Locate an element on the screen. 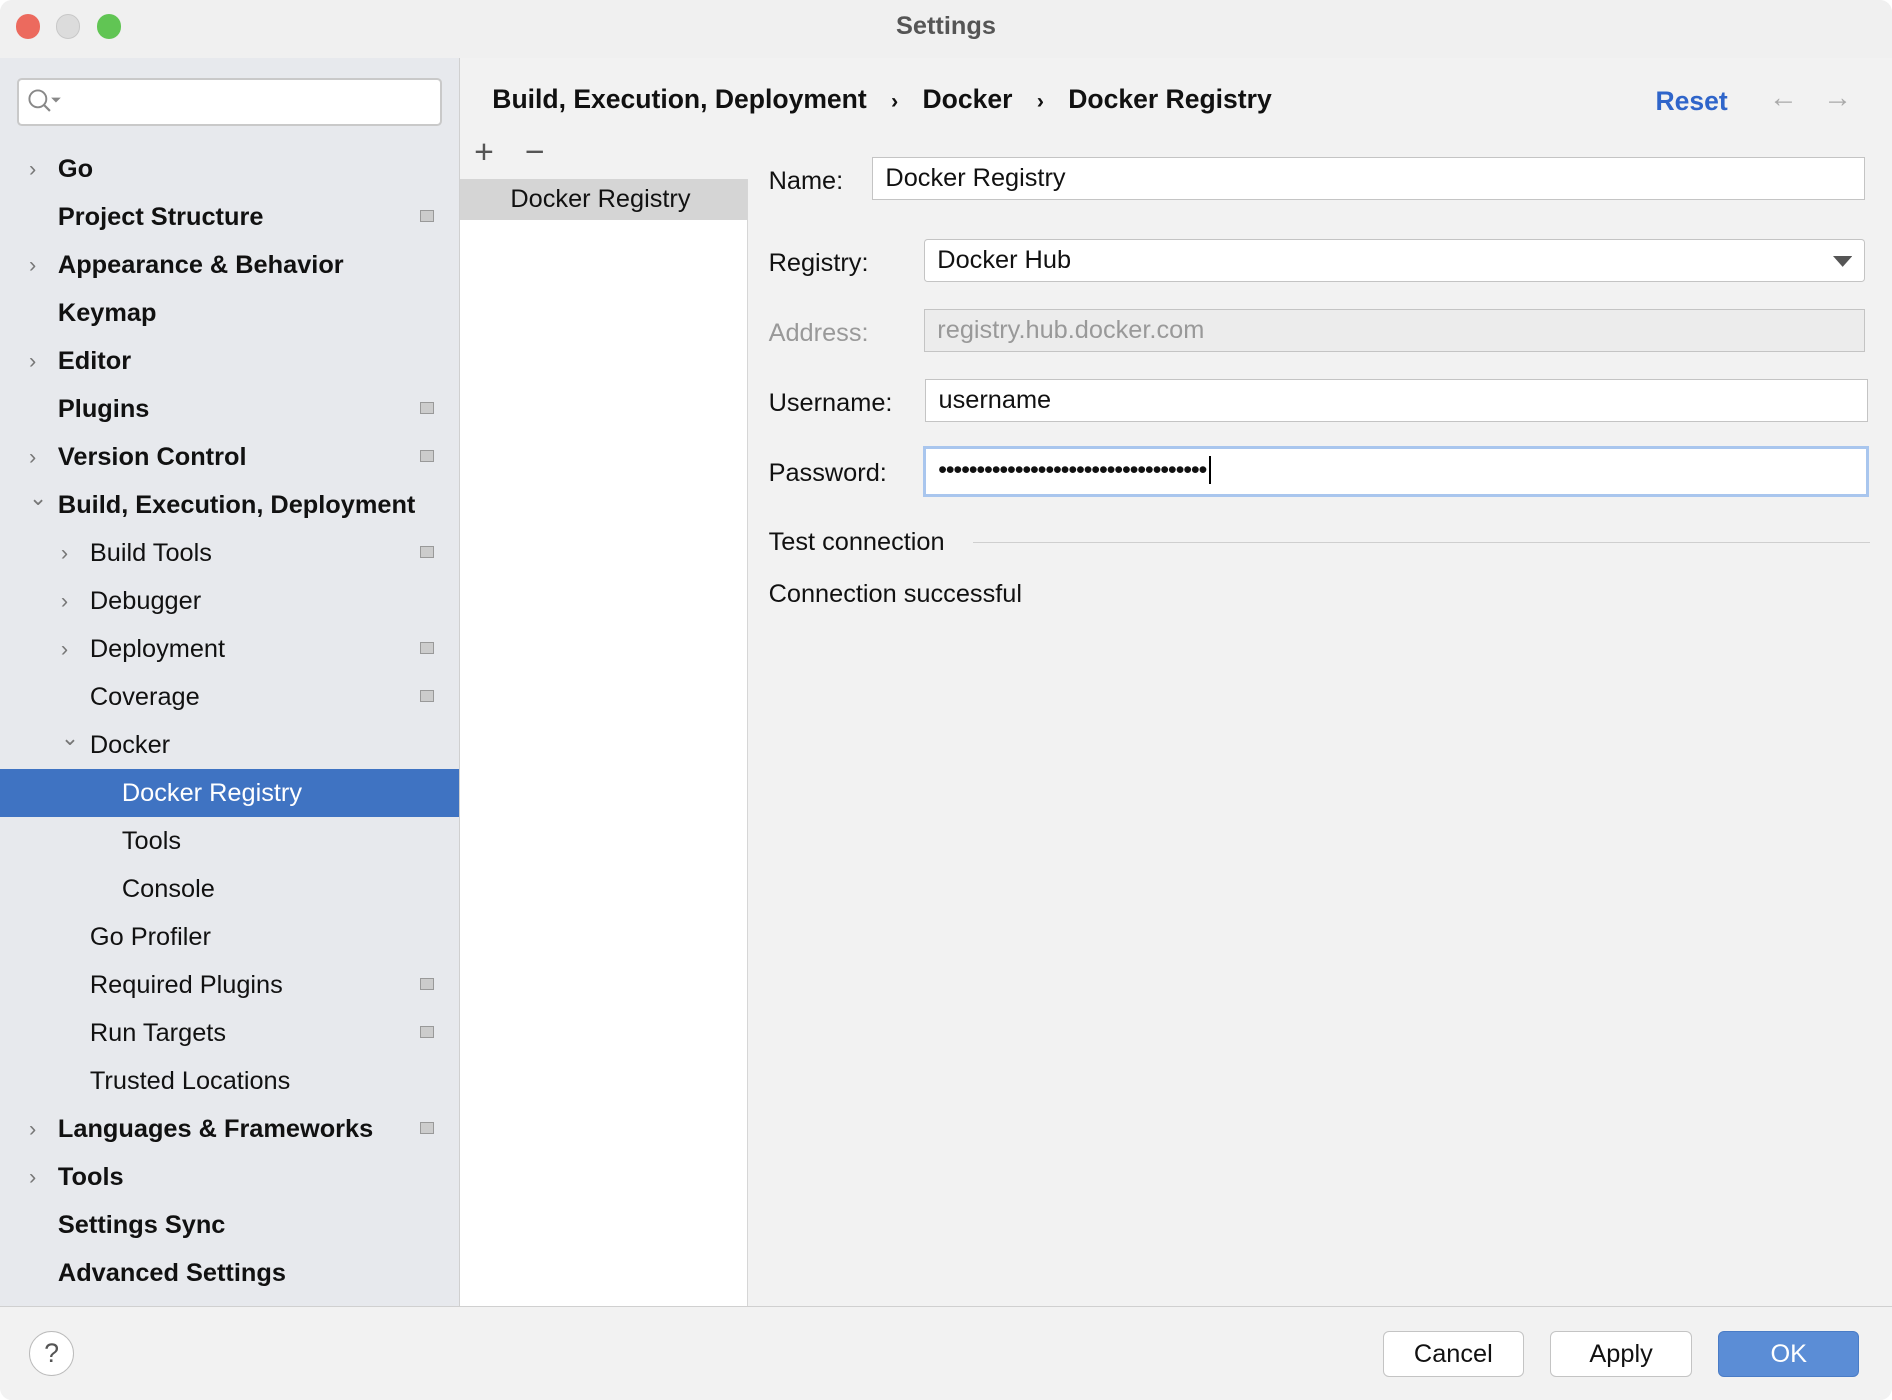  sidebar-item-label: Build Tools is located at coordinates (150, 552).